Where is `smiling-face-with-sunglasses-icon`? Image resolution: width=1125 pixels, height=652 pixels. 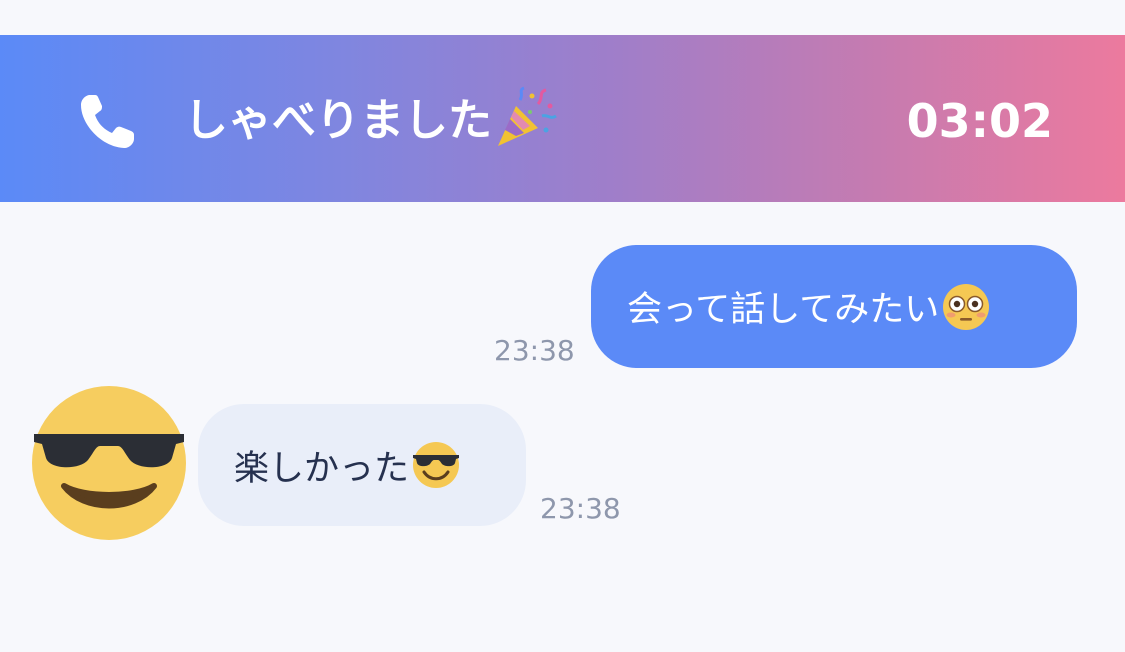 smiling-face-with-sunglasses-icon is located at coordinates (436, 465).